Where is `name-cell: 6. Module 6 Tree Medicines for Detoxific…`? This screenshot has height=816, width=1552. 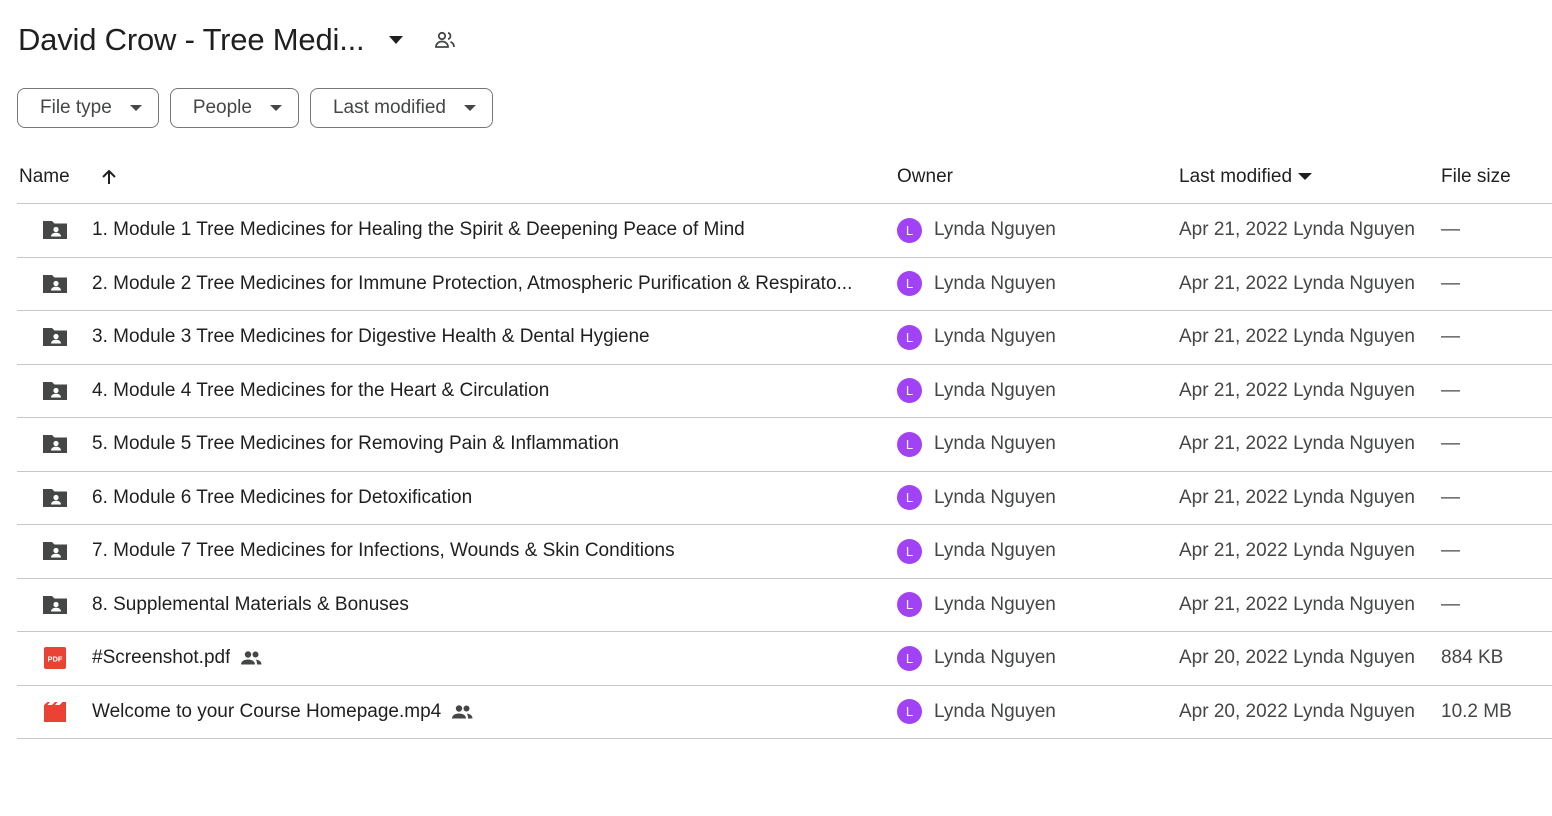
name-cell: 6. Module 6 Tree Medicines for Detoxific… is located at coordinates (457, 498).